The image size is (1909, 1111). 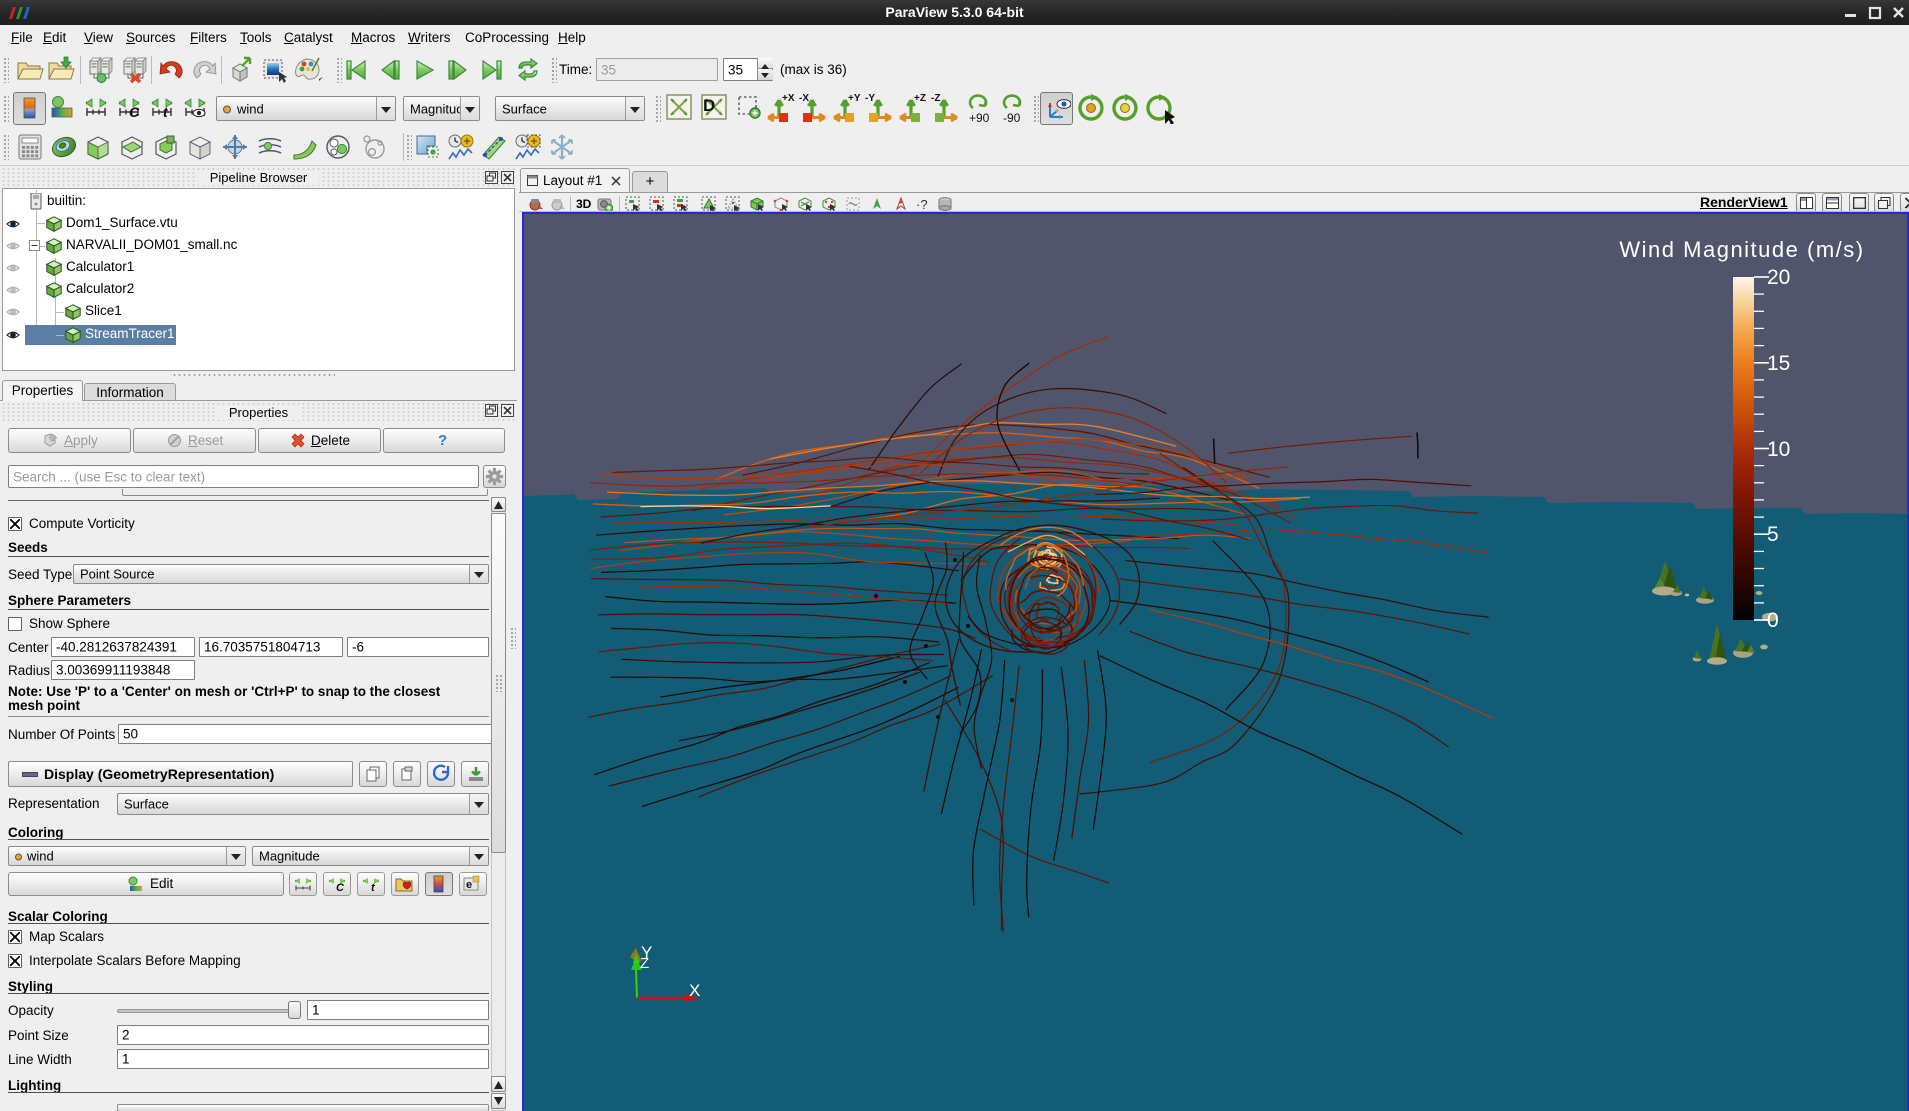 I want to click on svg-text: 15, so click(x=1778, y=363).